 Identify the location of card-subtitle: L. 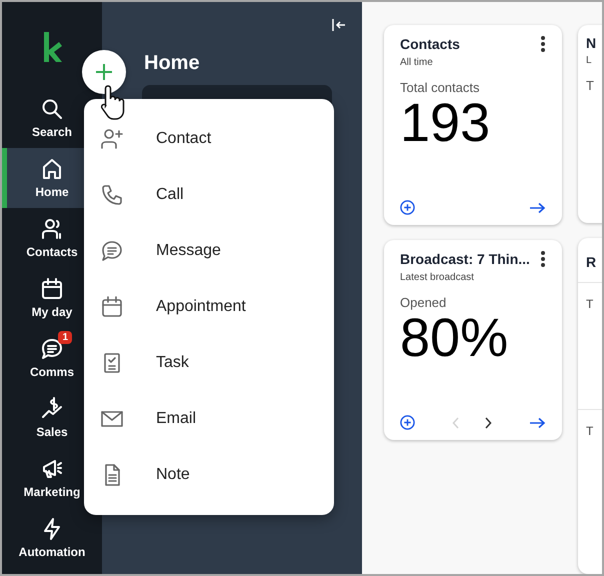
(589, 60).